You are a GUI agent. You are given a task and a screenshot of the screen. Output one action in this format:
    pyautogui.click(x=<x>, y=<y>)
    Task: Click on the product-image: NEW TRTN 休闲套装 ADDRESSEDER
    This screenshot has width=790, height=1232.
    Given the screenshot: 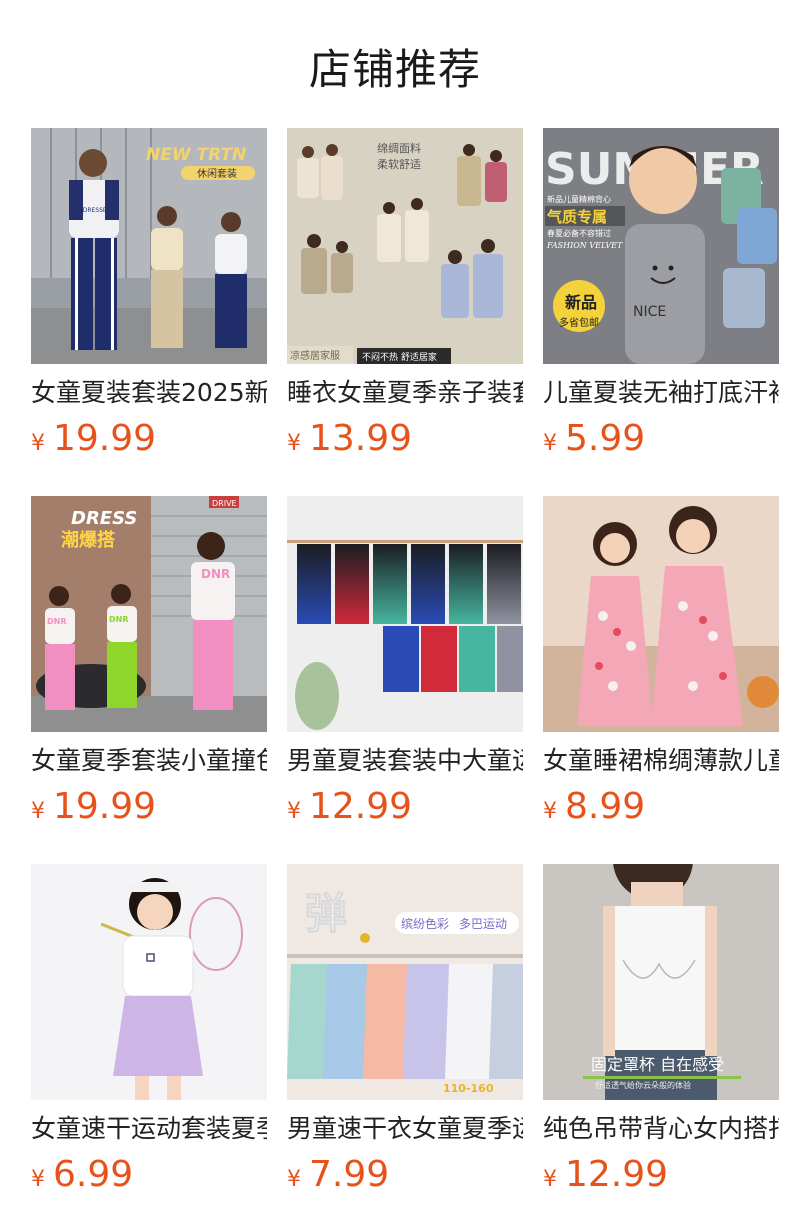 What is the action you would take?
    pyautogui.click(x=149, y=246)
    